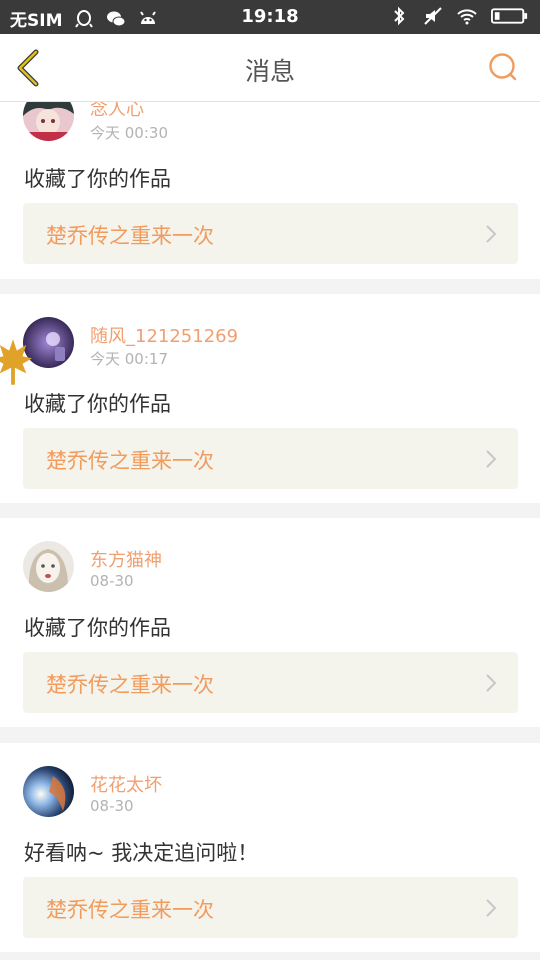 Image resolution: width=540 pixels, height=960 pixels. Describe the element at coordinates (467, 16) in the screenshot. I see `wifi-icon` at that location.